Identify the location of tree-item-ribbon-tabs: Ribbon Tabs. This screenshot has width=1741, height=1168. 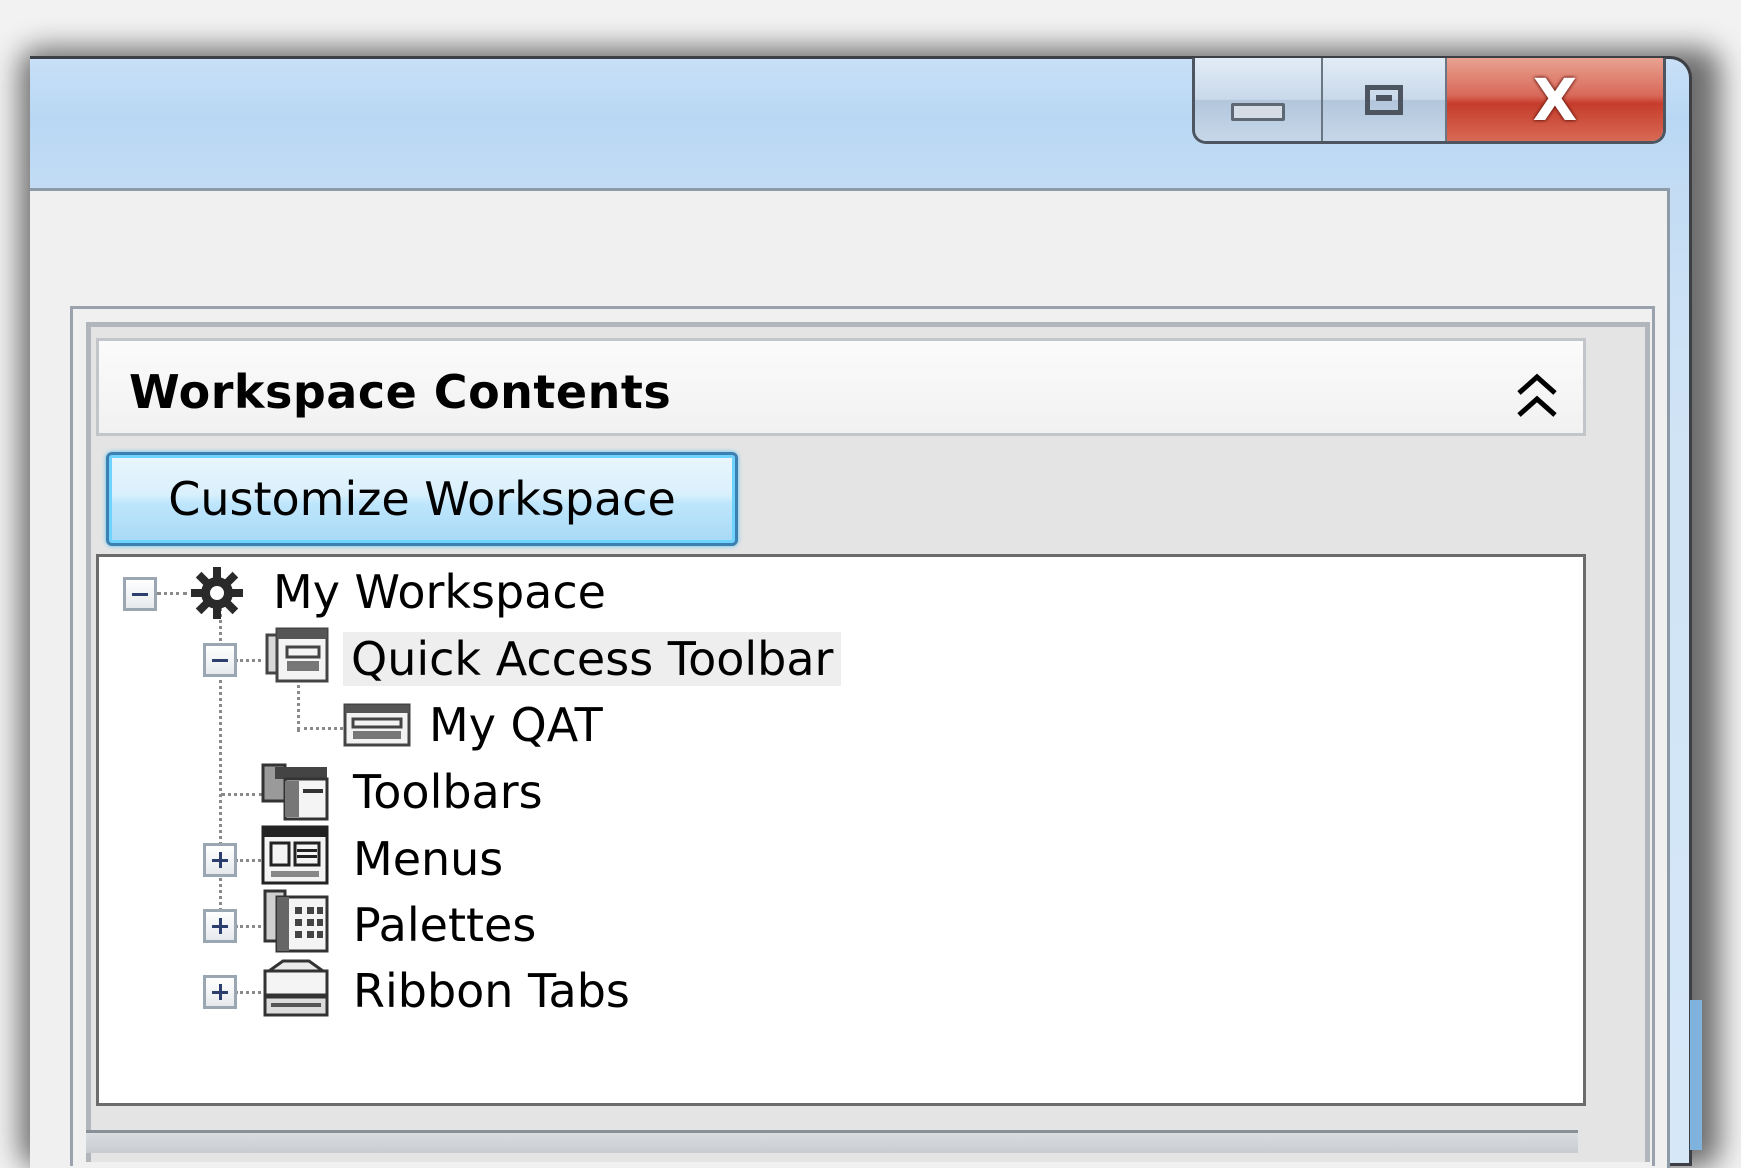
(491, 991).